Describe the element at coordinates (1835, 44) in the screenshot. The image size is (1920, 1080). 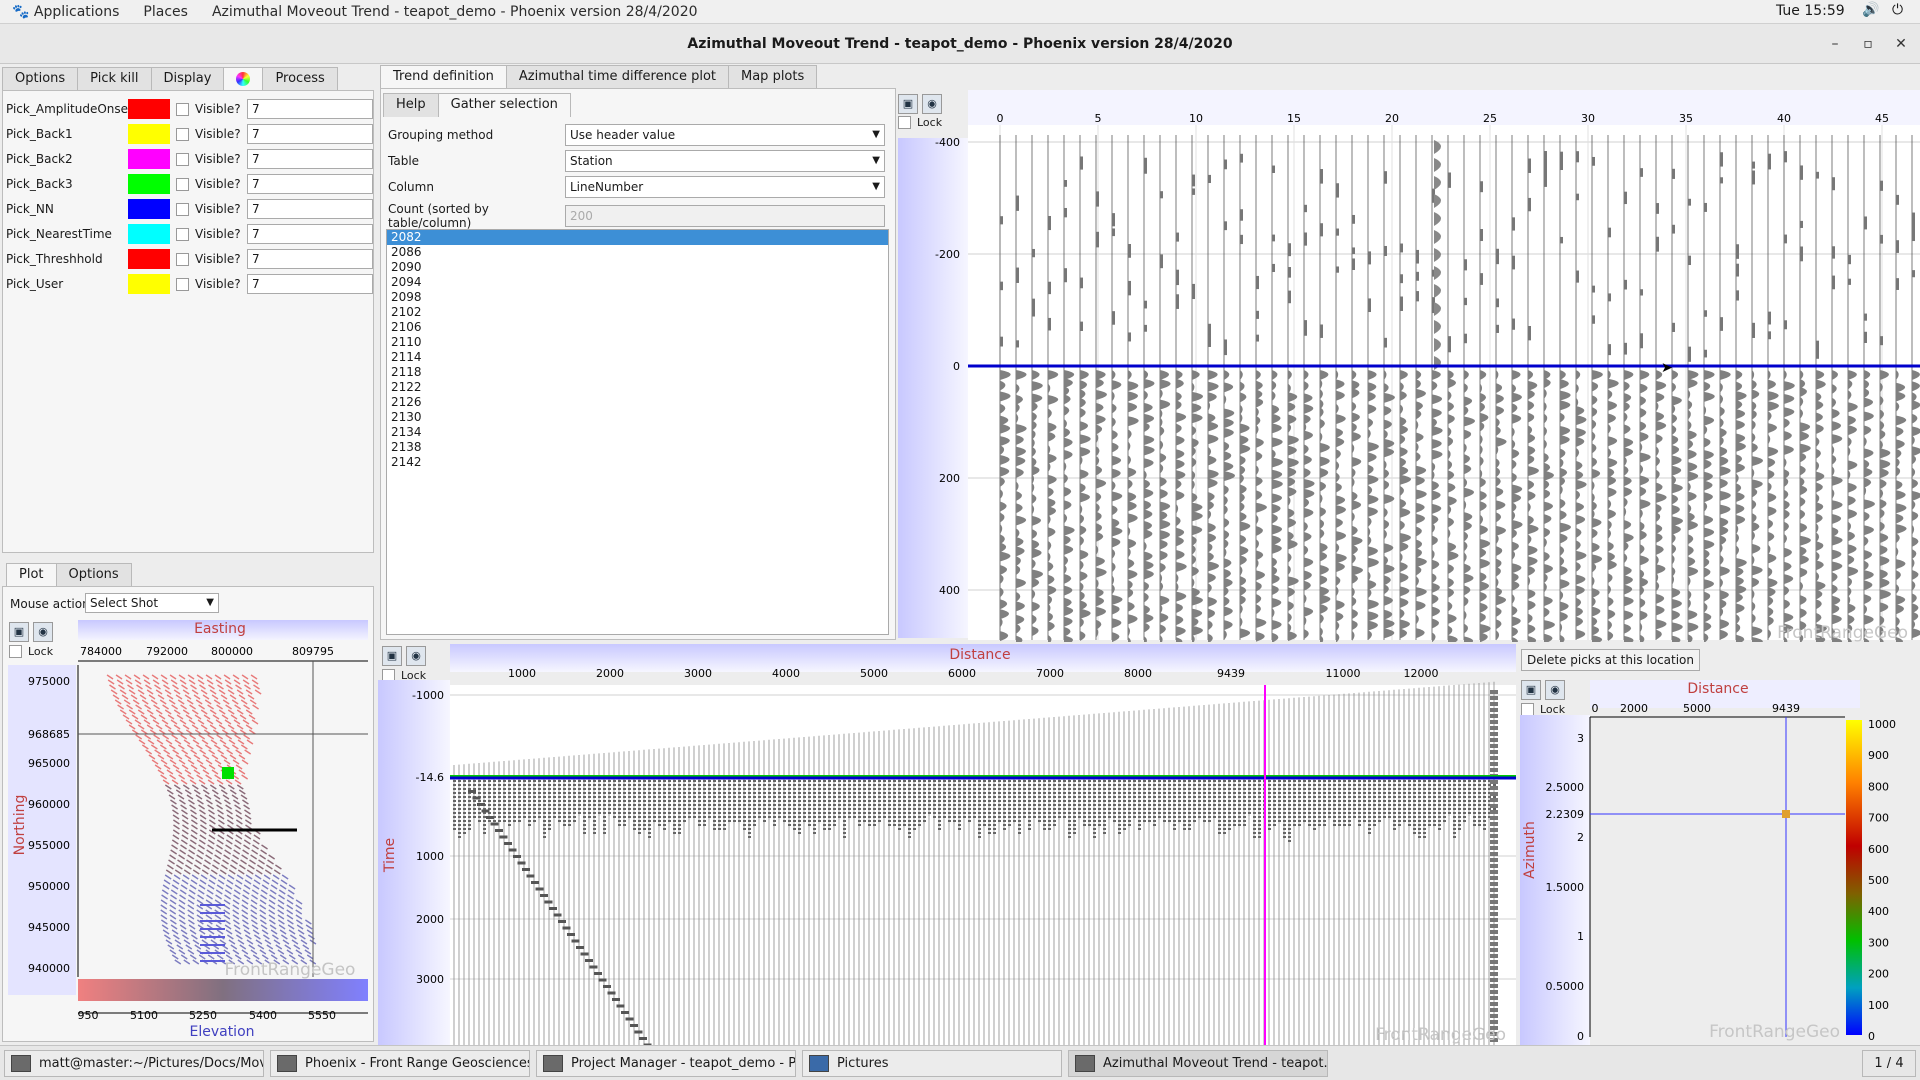
I see `minimize-icon: –` at that location.